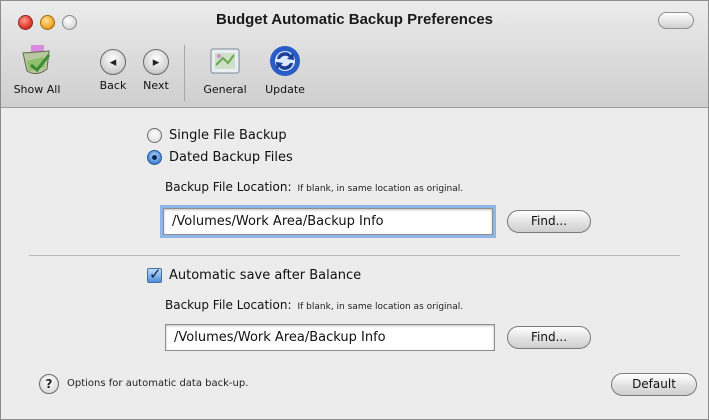 Image resolution: width=709 pixels, height=420 pixels. I want to click on general-button: General, so click(225, 69).